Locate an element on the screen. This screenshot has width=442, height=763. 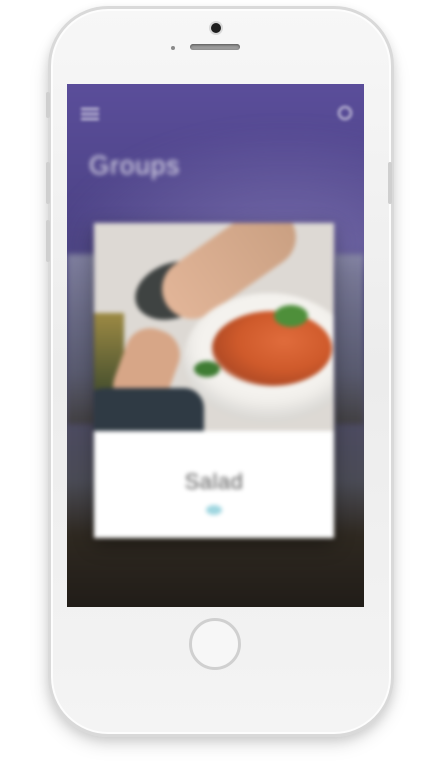
earpiece-speaker is located at coordinates (215, 47).